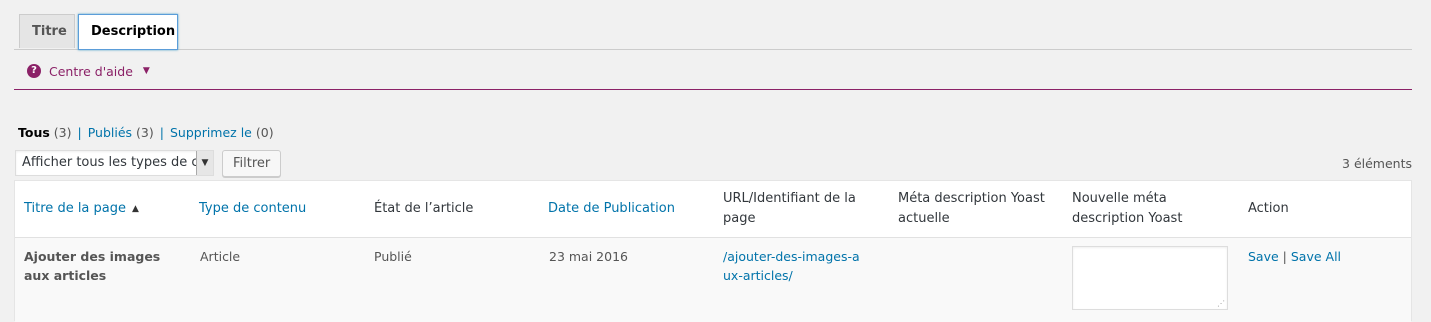 This screenshot has width=1431, height=322. Describe the element at coordinates (117, 162) in the screenshot. I see `content-type-select-value: Afficher tous les types de contenu` at that location.